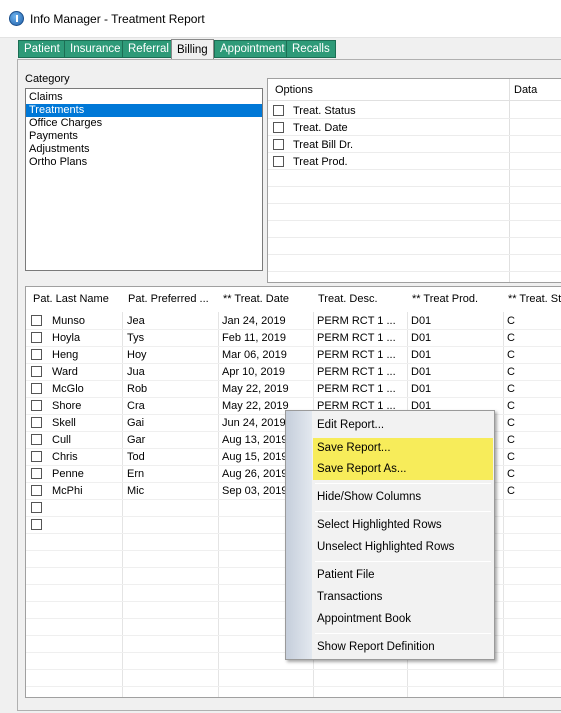  Describe the element at coordinates (65, 355) in the screenshot. I see `cell-last-name: Heng` at that location.